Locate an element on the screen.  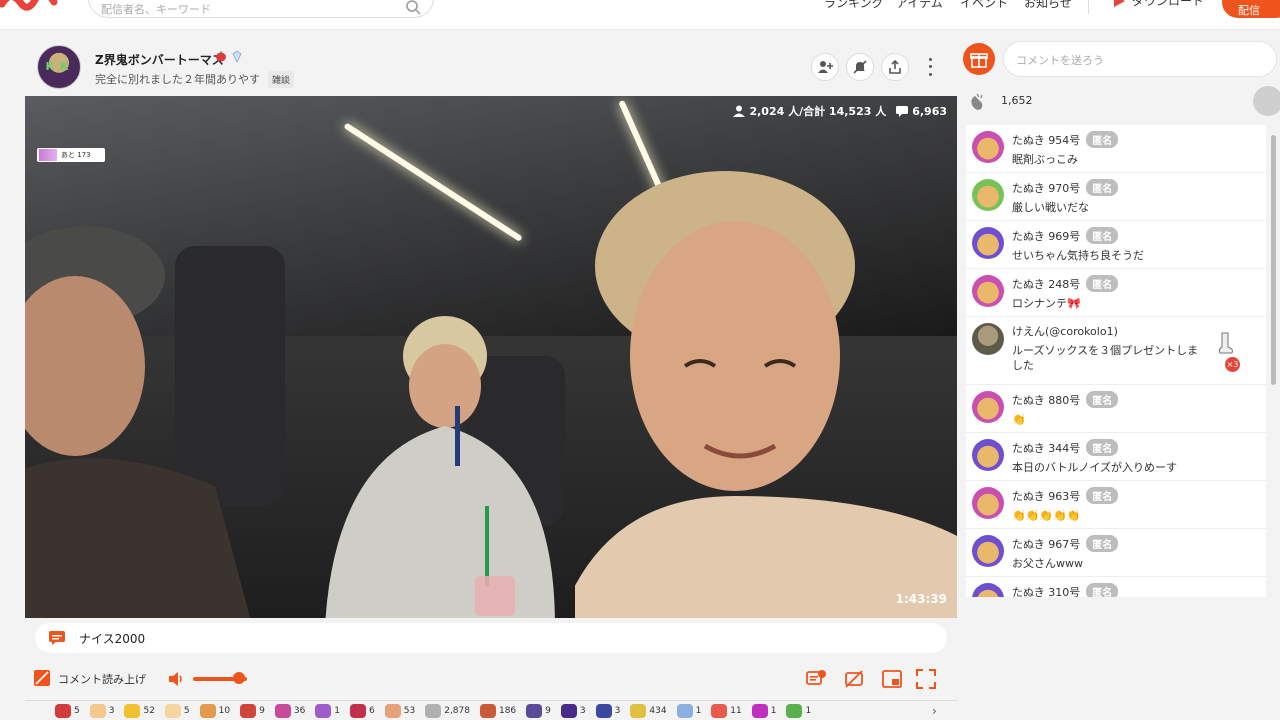
comment-count-icon is located at coordinates (902, 111).